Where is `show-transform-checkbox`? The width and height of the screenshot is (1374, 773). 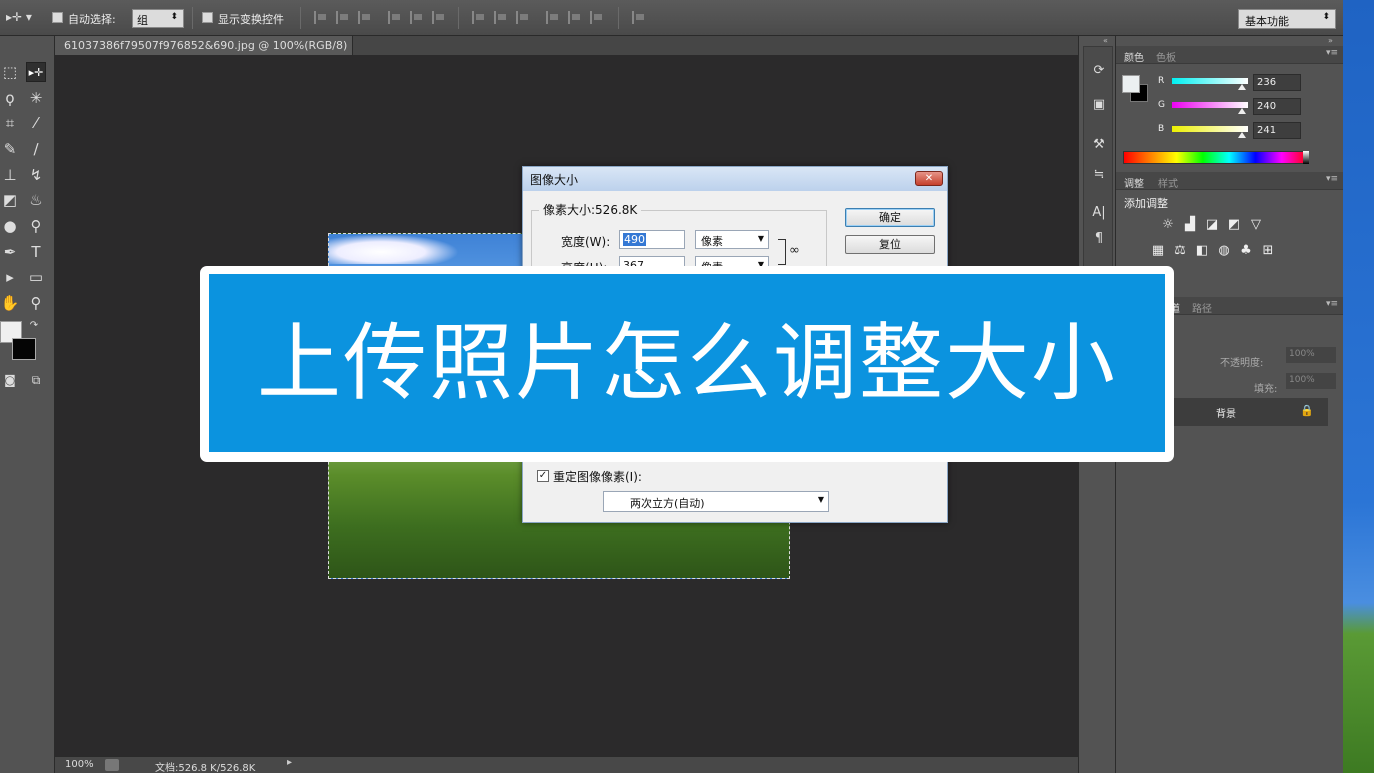 show-transform-checkbox is located at coordinates (207, 17).